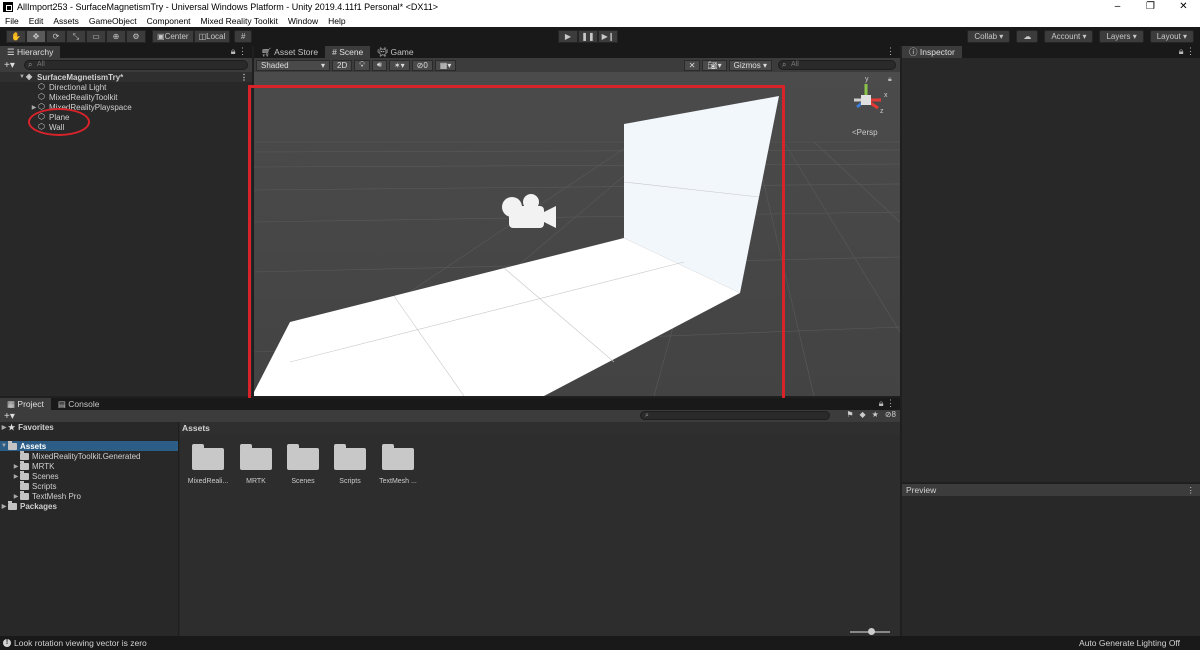  What do you see at coordinates (239, 51) in the screenshot?
I see `panel-lock-icon: 🔒︎ ⋮` at bounding box center [239, 51].